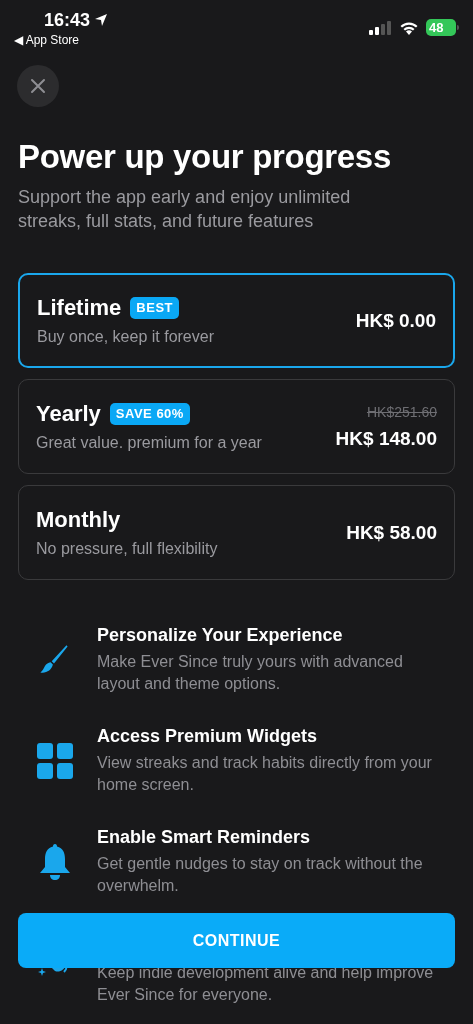 Image resolution: width=473 pixels, height=1024 pixels. What do you see at coordinates (149, 413) in the screenshot?
I see `plan-tag: SAVE 60%` at bounding box center [149, 413].